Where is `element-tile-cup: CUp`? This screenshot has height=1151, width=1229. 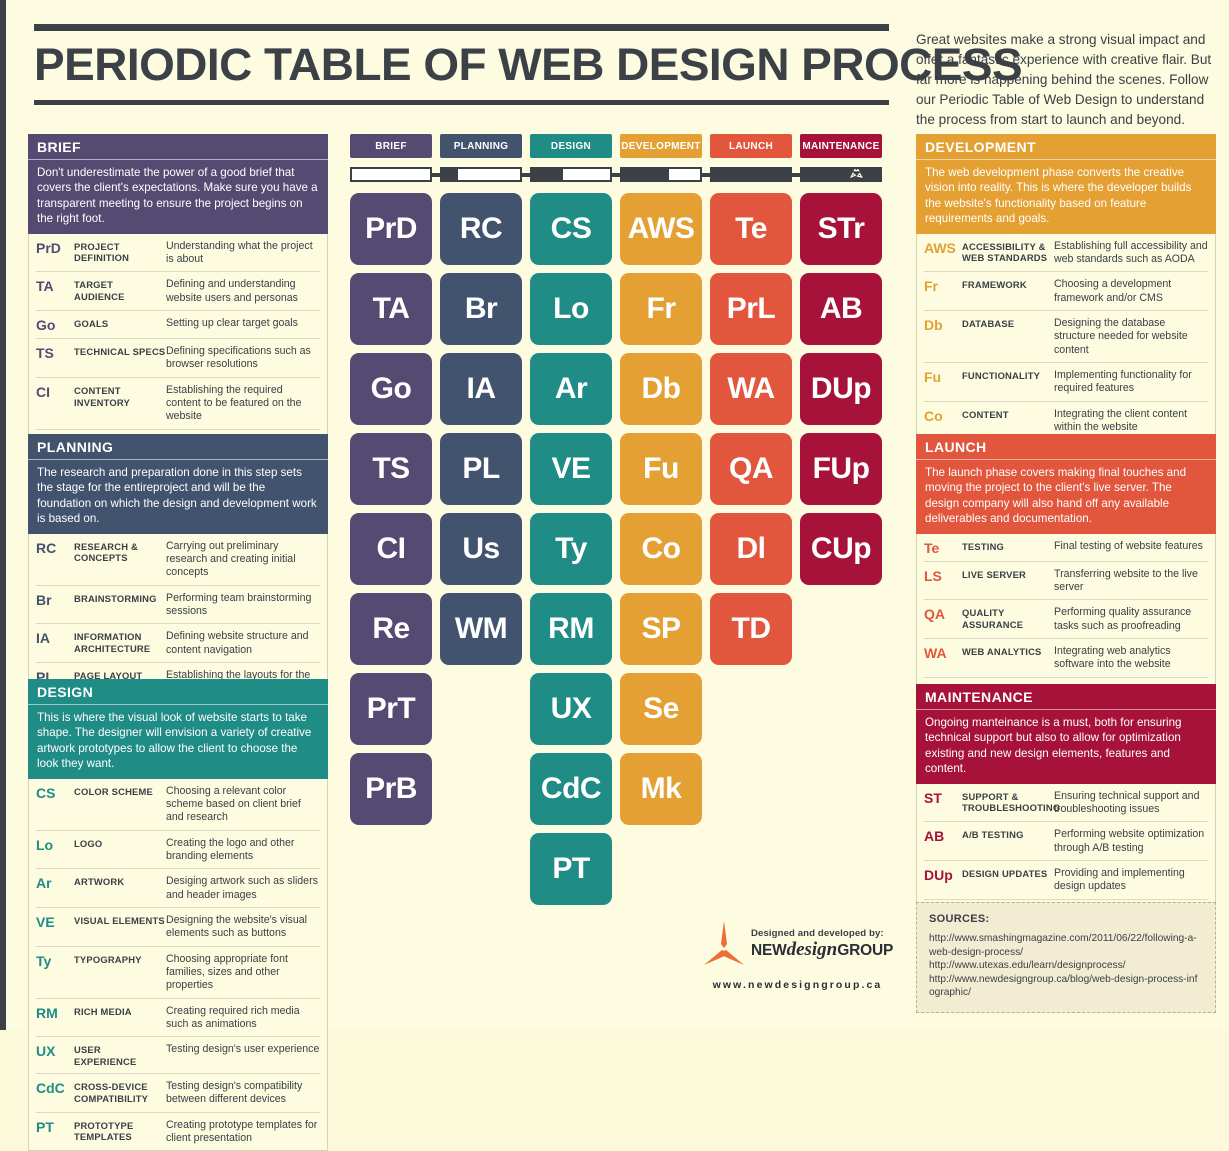 element-tile-cup: CUp is located at coordinates (841, 549).